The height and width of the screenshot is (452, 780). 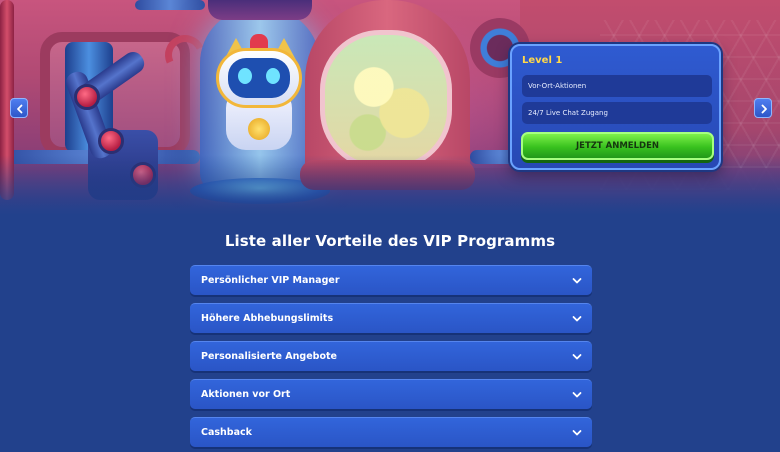 What do you see at coordinates (542, 60) in the screenshot?
I see `level-title: Level 1` at bounding box center [542, 60].